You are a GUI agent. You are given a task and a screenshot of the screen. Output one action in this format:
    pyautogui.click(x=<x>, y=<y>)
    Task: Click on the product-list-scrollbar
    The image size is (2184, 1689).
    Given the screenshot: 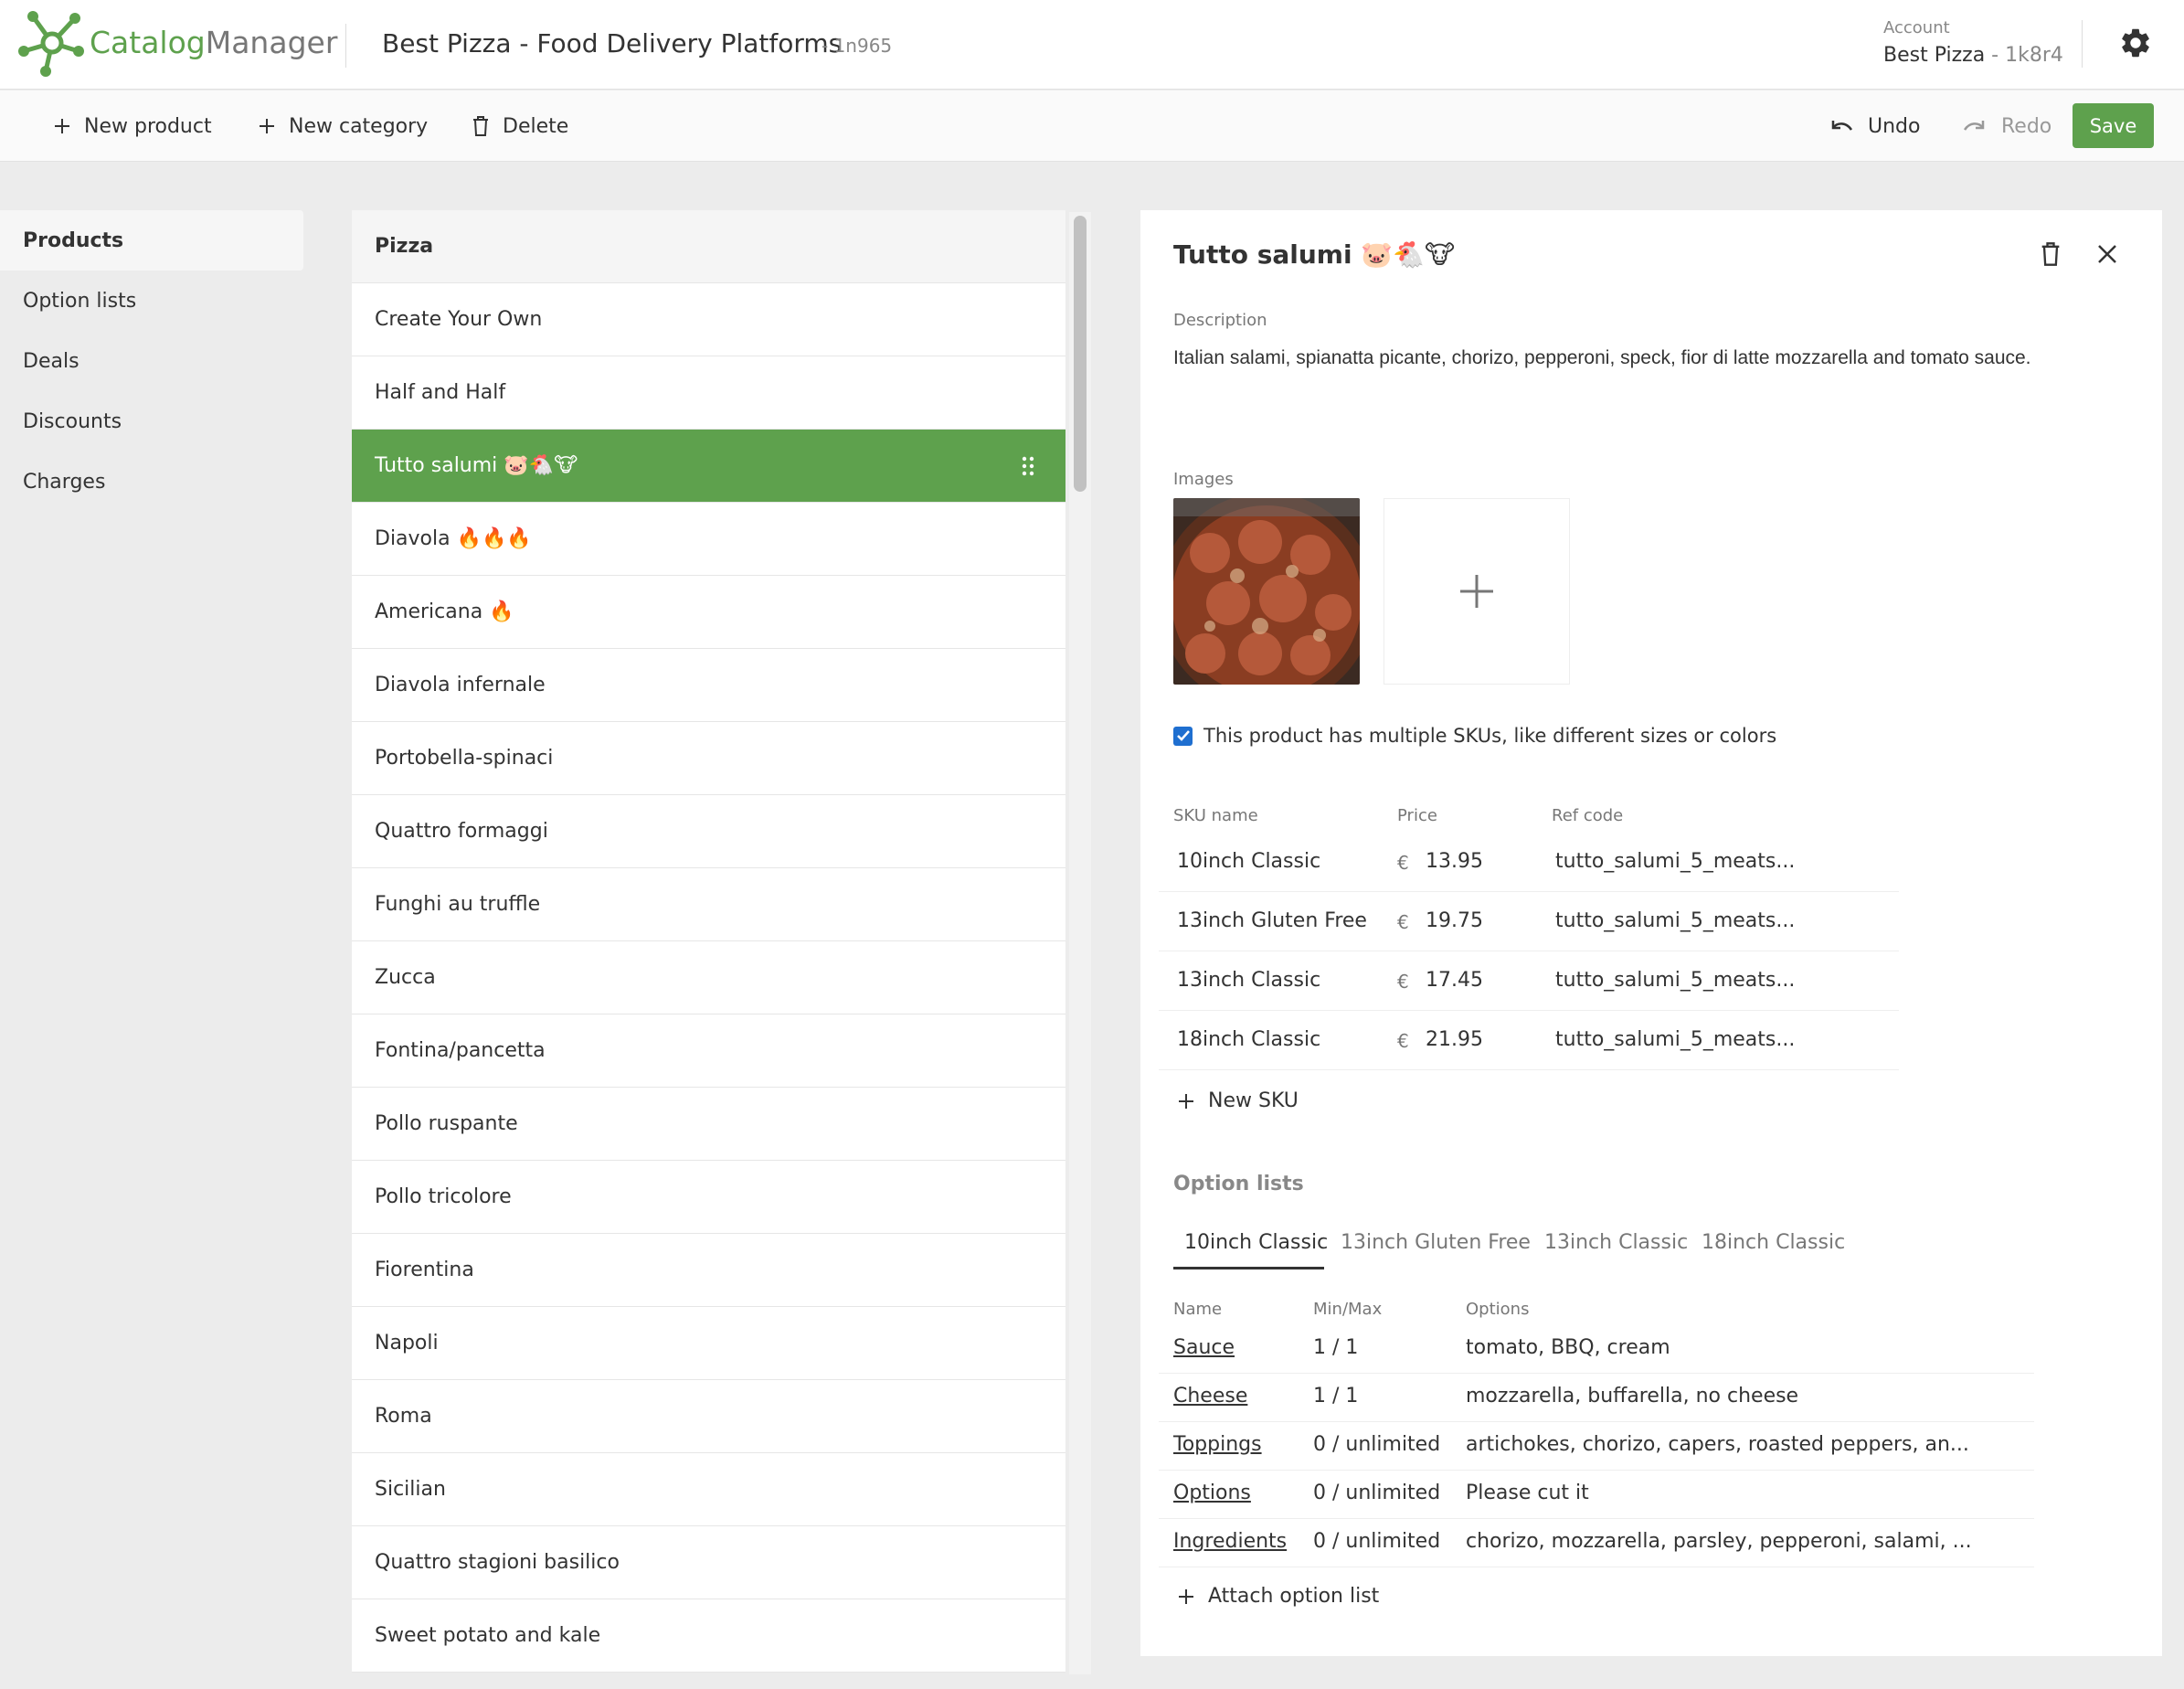 What is the action you would take?
    pyautogui.click(x=1080, y=943)
    